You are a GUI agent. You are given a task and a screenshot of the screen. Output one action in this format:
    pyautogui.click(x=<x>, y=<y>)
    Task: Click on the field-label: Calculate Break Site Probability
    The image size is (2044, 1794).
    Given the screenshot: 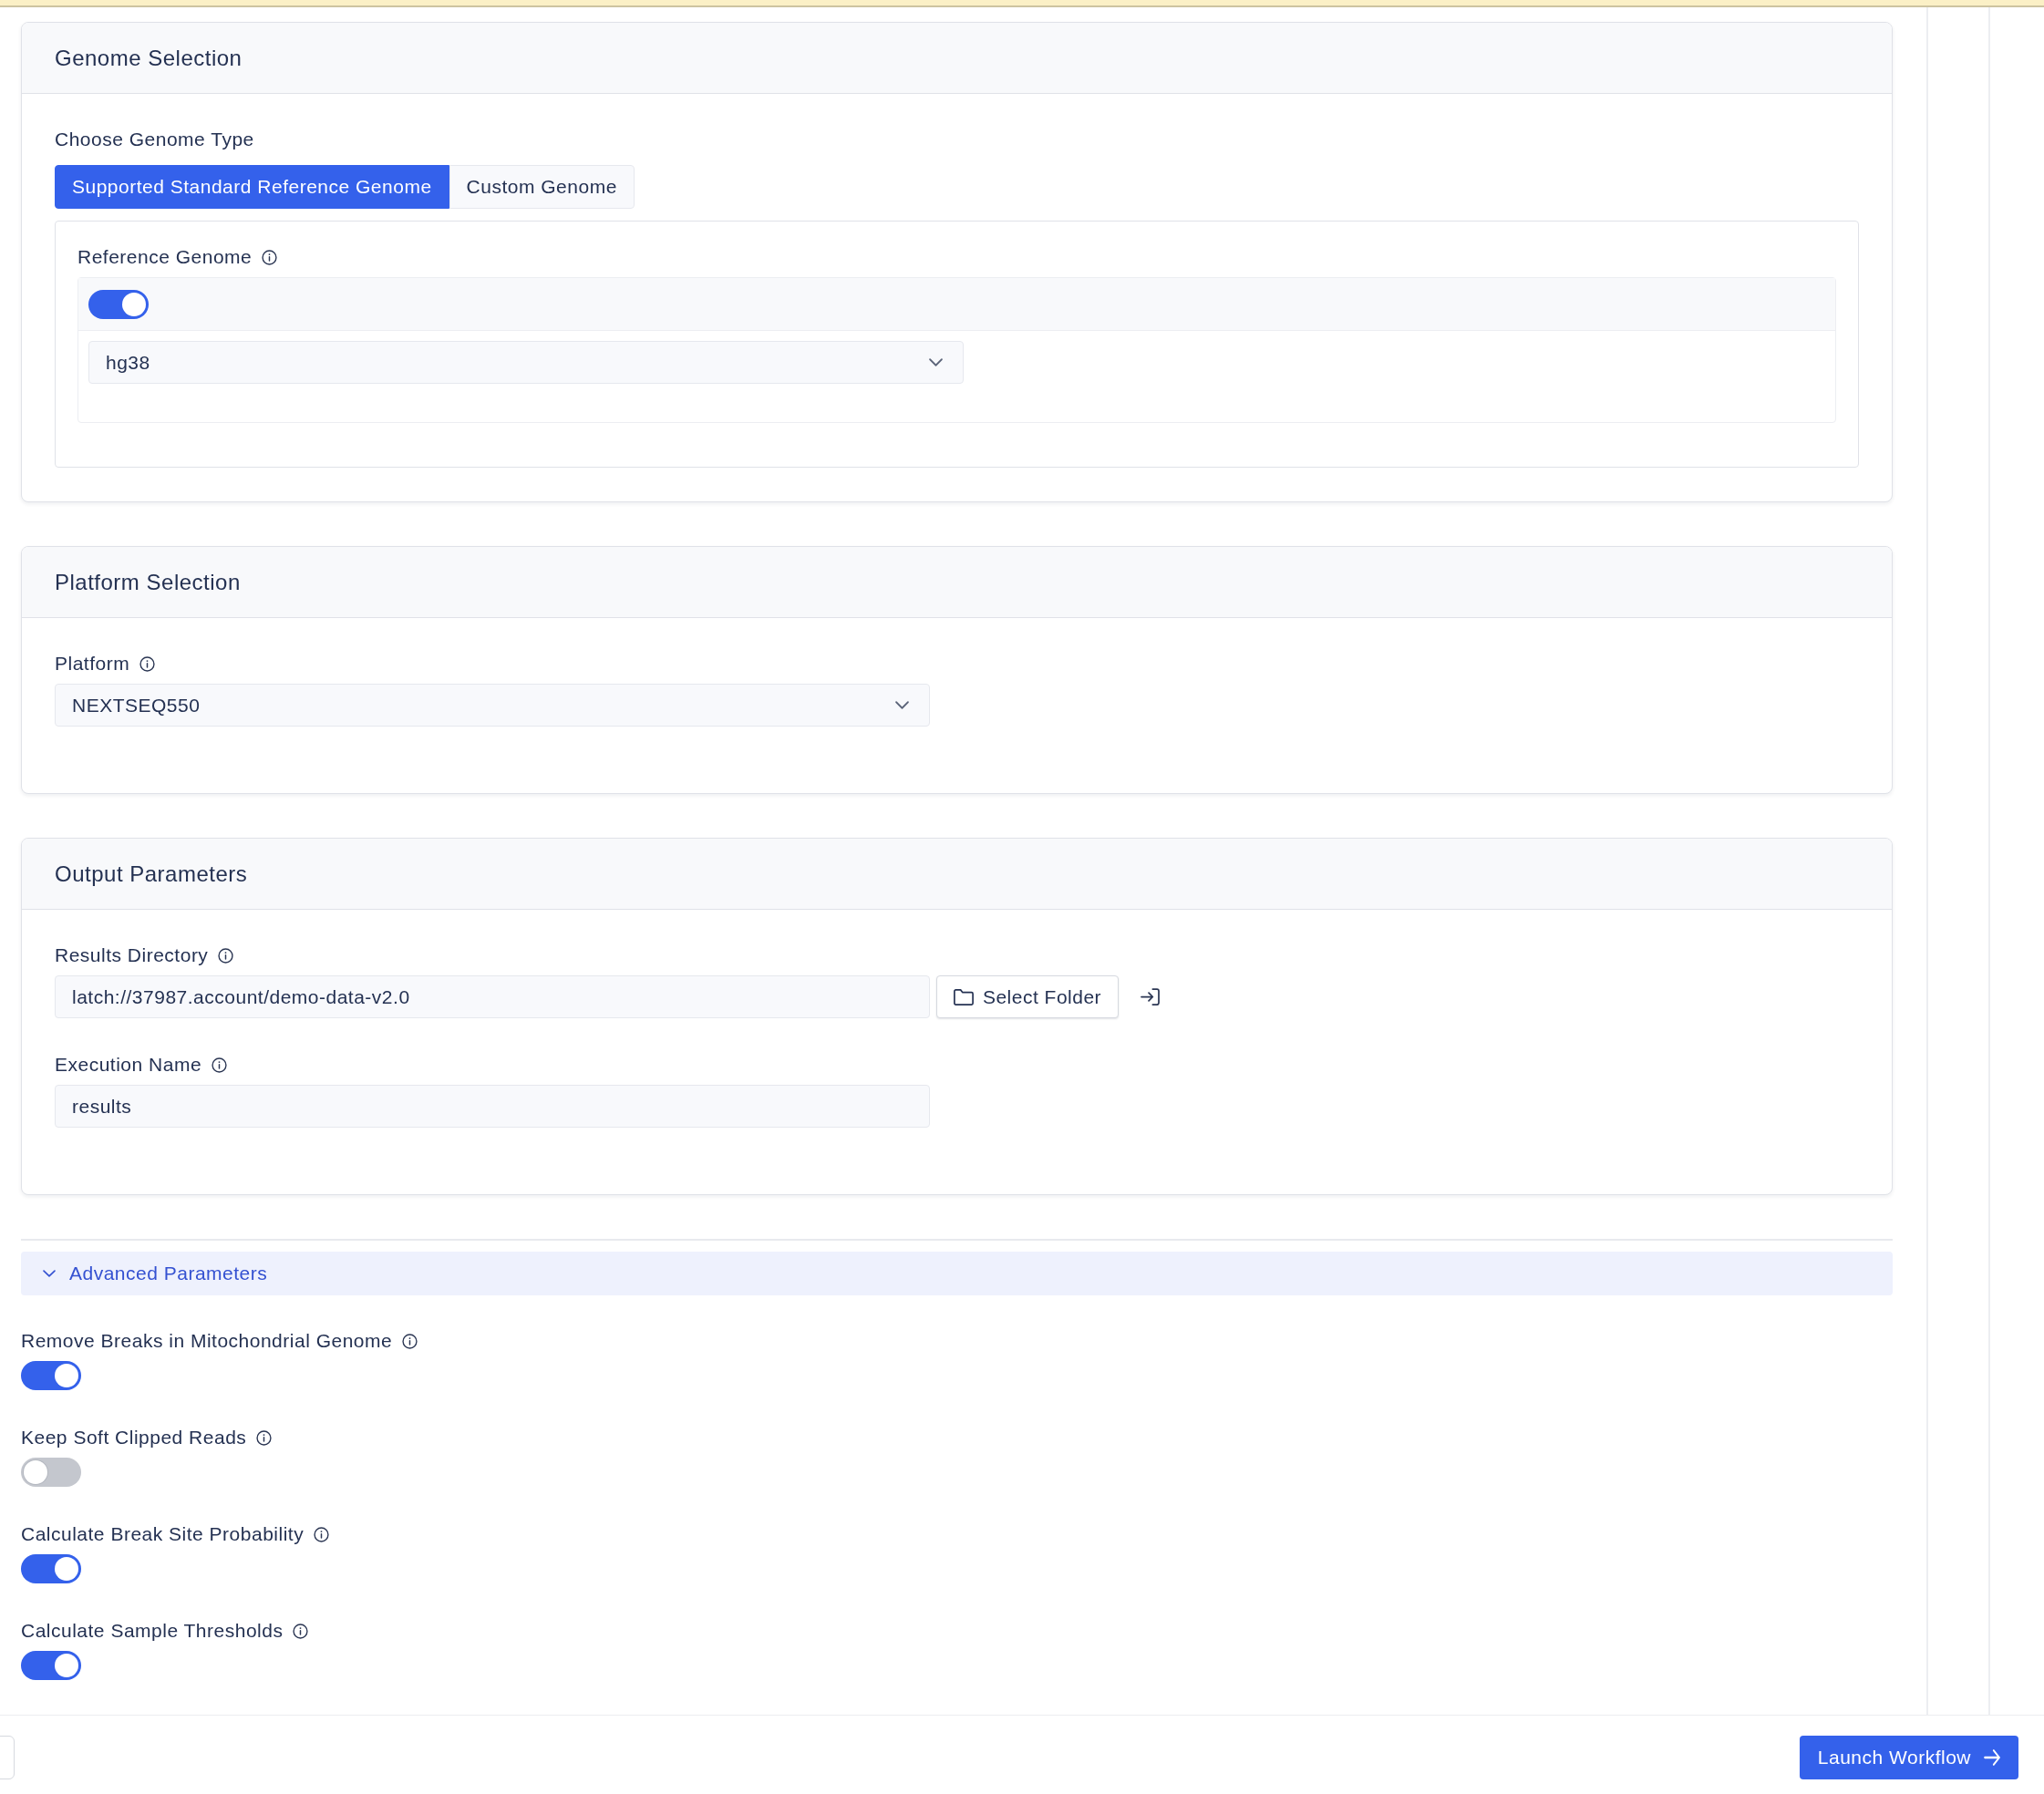 What is the action you would take?
    pyautogui.click(x=163, y=1534)
    